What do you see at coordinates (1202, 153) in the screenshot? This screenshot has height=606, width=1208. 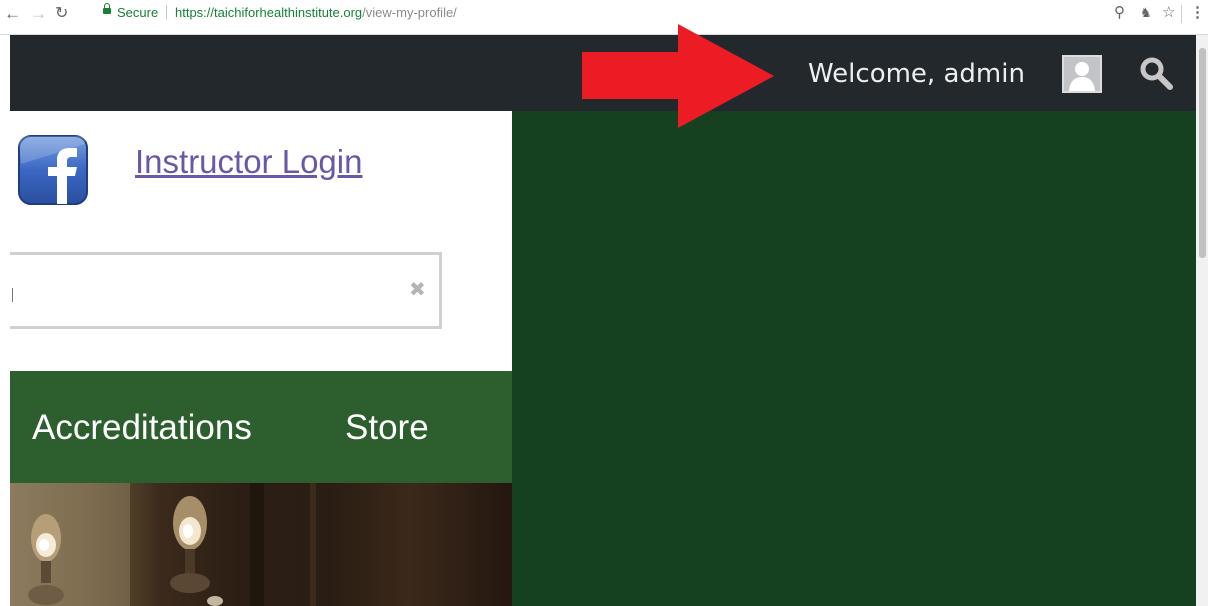 I see `scrollbar-thumb` at bounding box center [1202, 153].